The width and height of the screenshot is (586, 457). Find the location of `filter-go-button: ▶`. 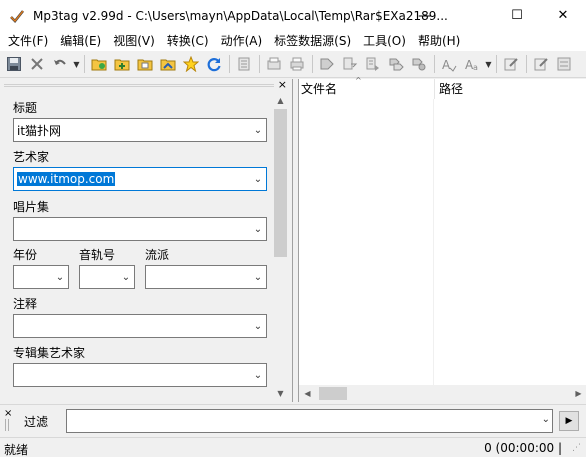

filter-go-button: ▶ is located at coordinates (569, 421).